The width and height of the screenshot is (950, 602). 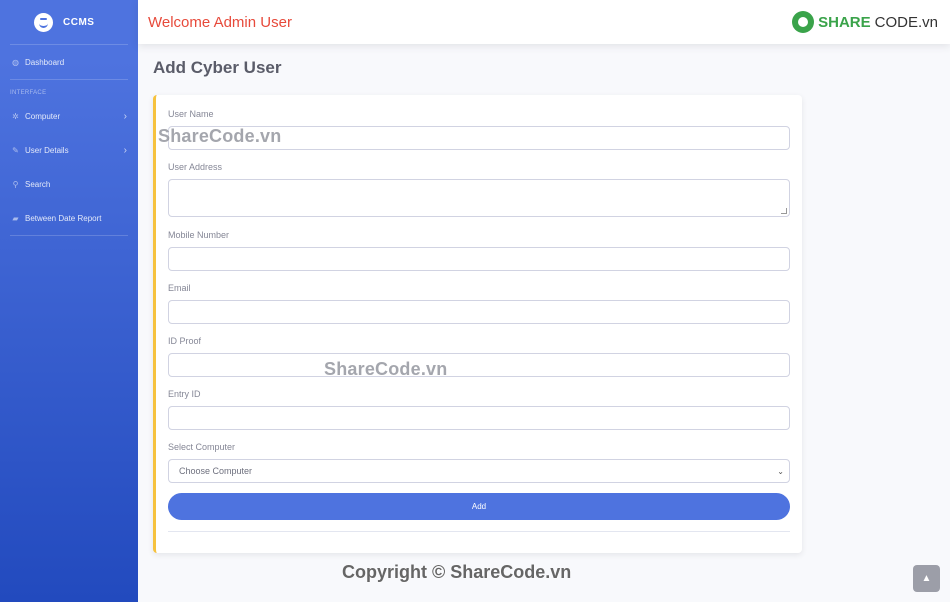 I want to click on welcome-text: Welcome Admin User, so click(x=220, y=22).